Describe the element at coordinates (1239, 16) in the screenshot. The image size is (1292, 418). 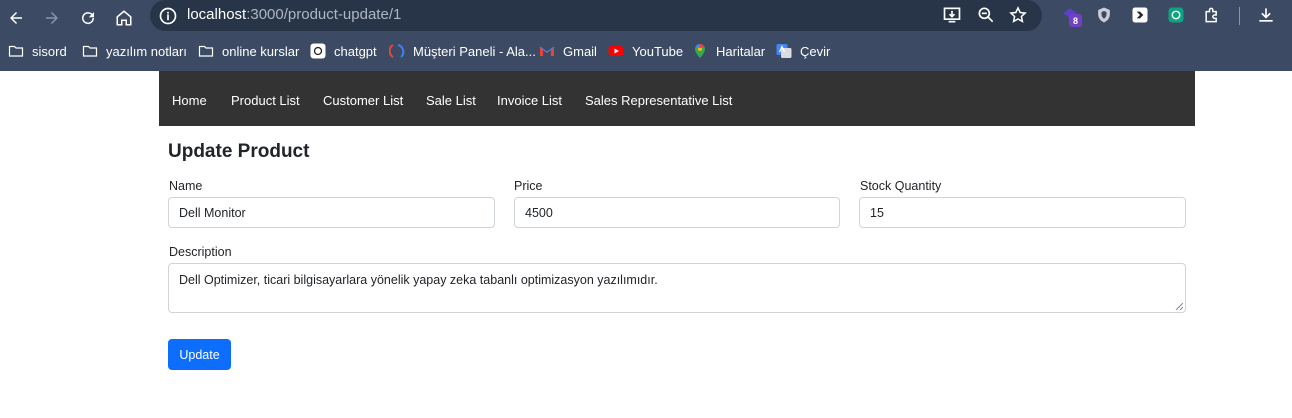
I see `toolbar-divider` at that location.